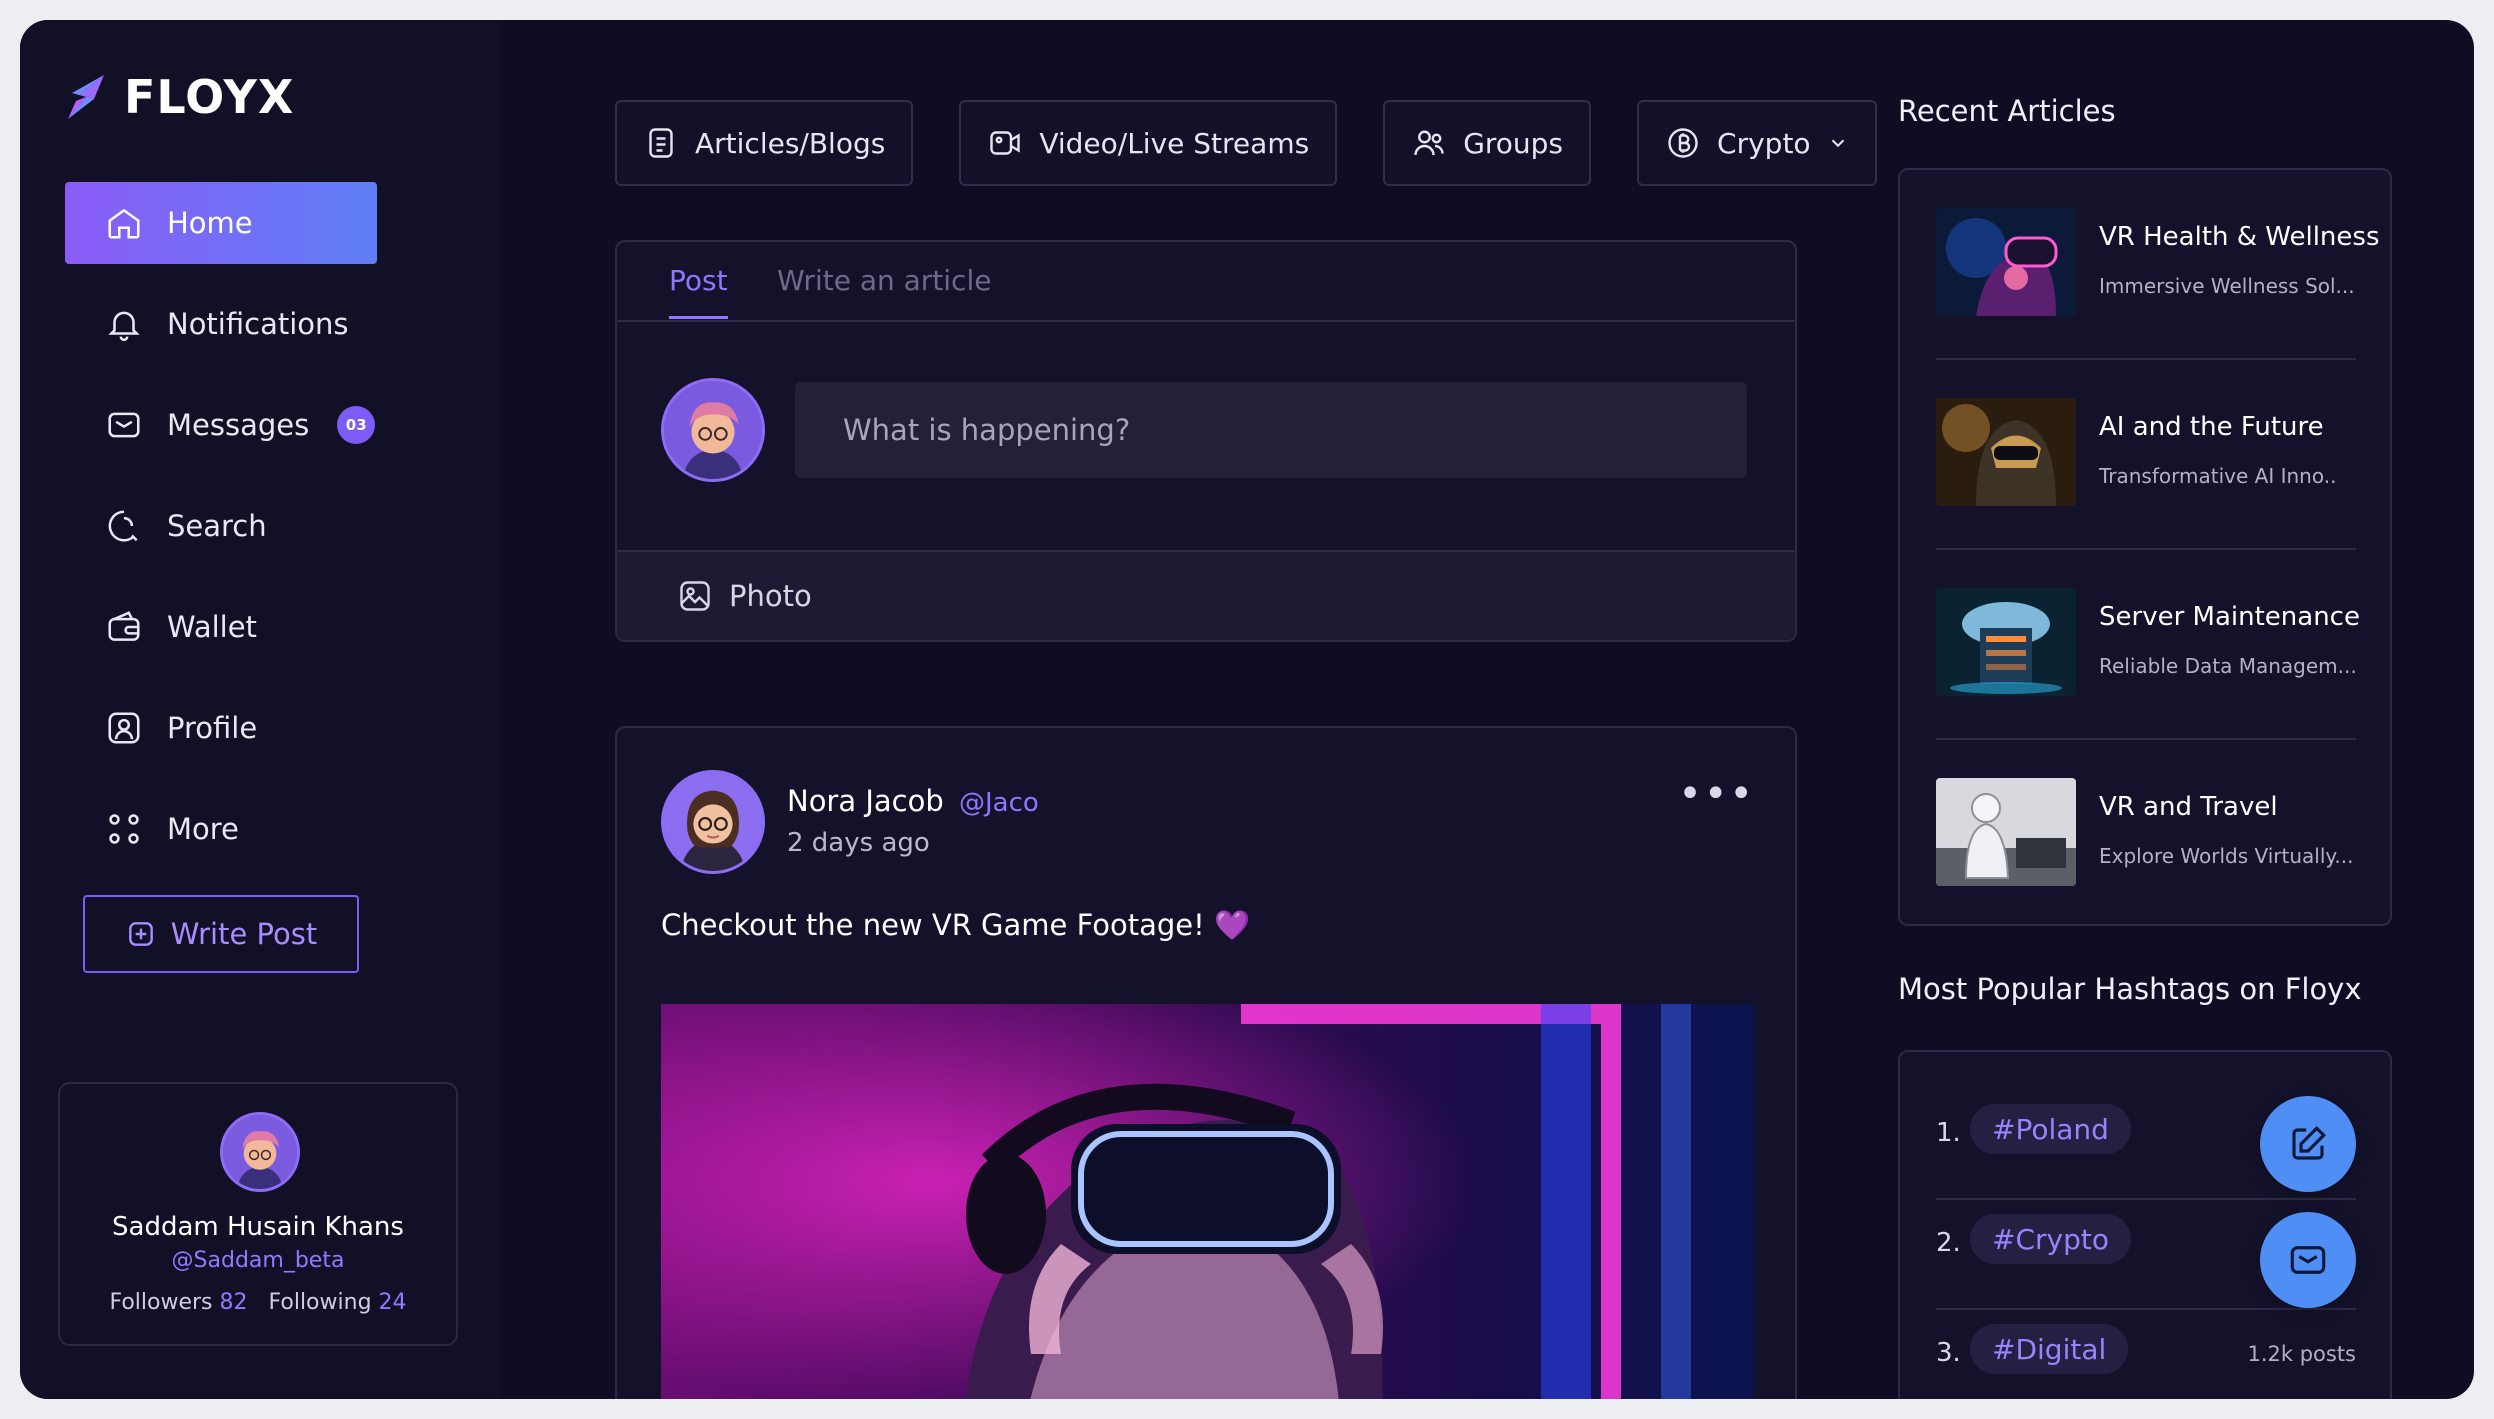  What do you see at coordinates (392, 1302) in the screenshot?
I see `following-count: 24` at bounding box center [392, 1302].